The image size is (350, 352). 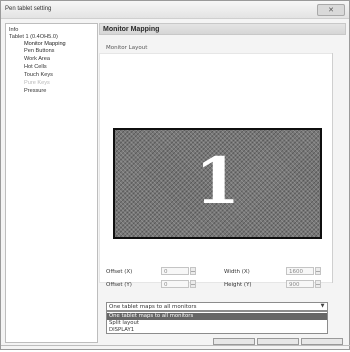 I want to click on mapping-mode-value: One tablet maps to all monitors, so click(x=153, y=307).